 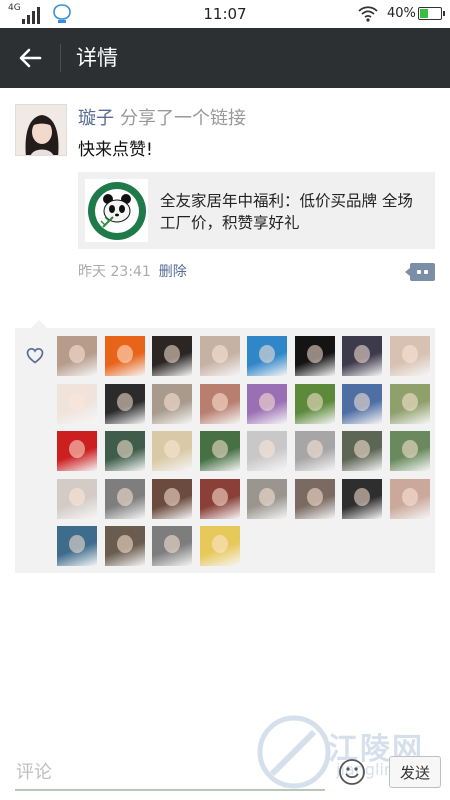 I want to click on comment-input, so click(x=166, y=772).